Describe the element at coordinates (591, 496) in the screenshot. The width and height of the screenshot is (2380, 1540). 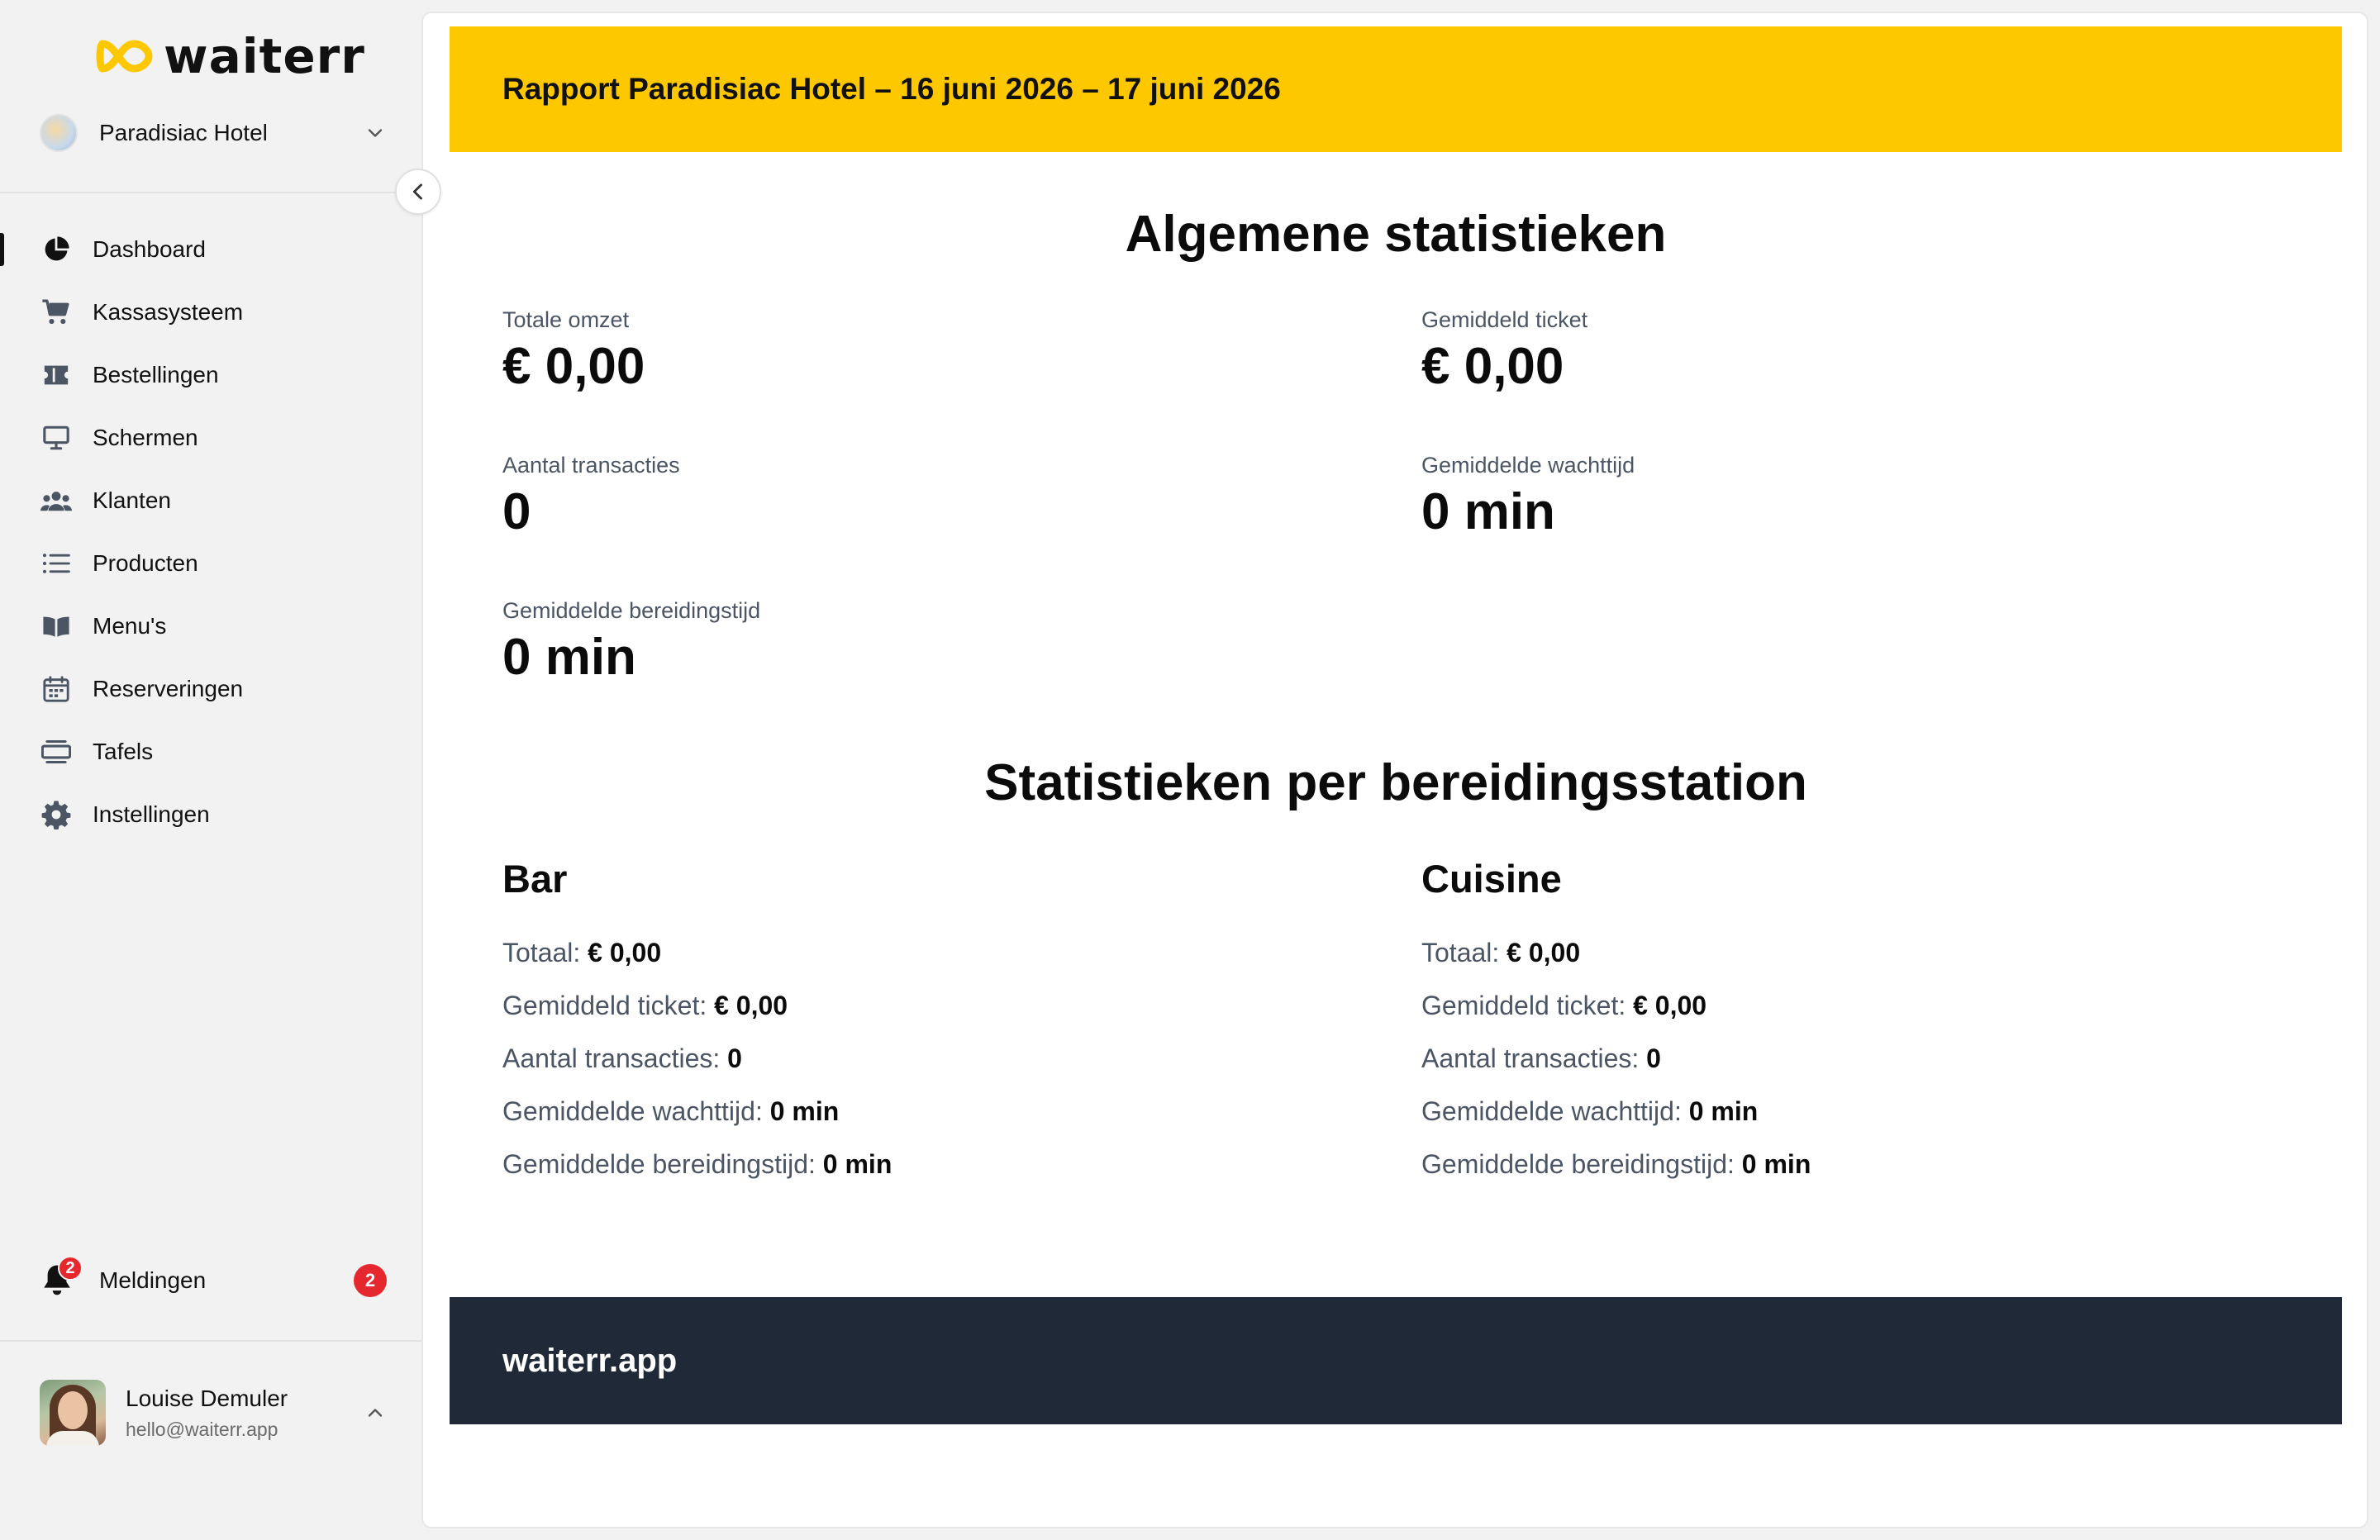
I see `stat-transactions: Aantal transacties 0` at that location.